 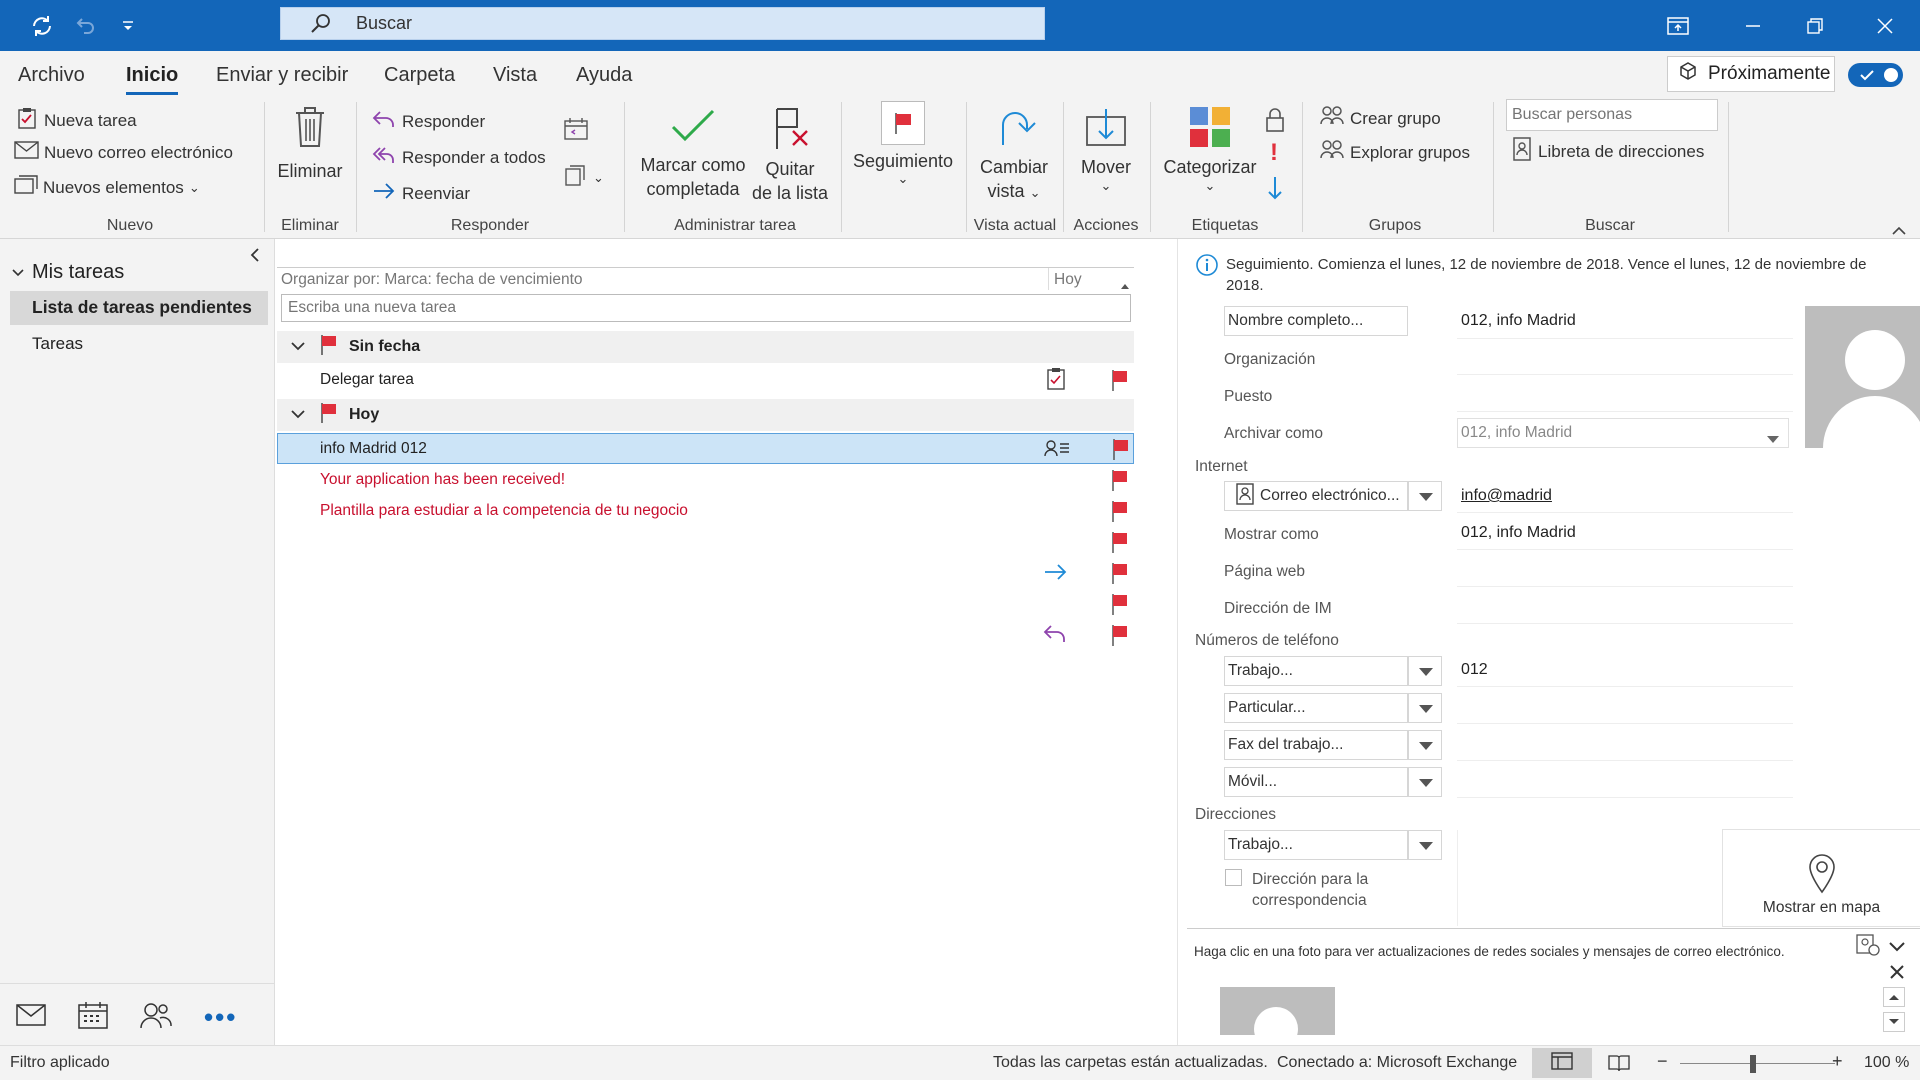 I want to click on tab-carpeta: Carpeta, so click(x=419, y=75).